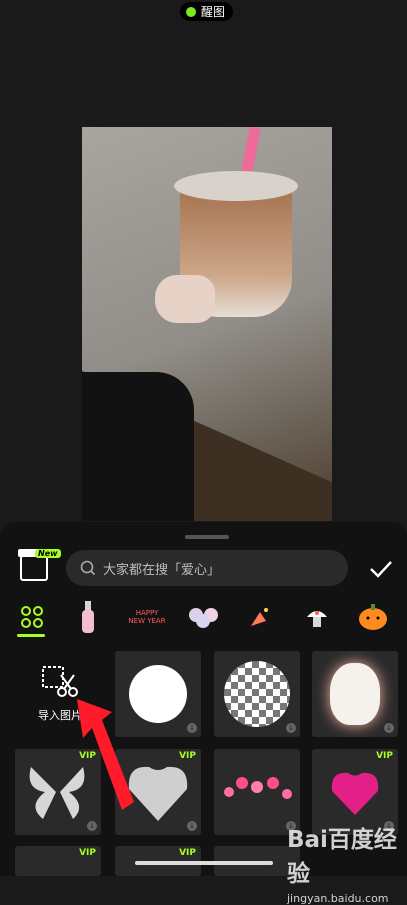  I want to click on arm, so click(138, 446).